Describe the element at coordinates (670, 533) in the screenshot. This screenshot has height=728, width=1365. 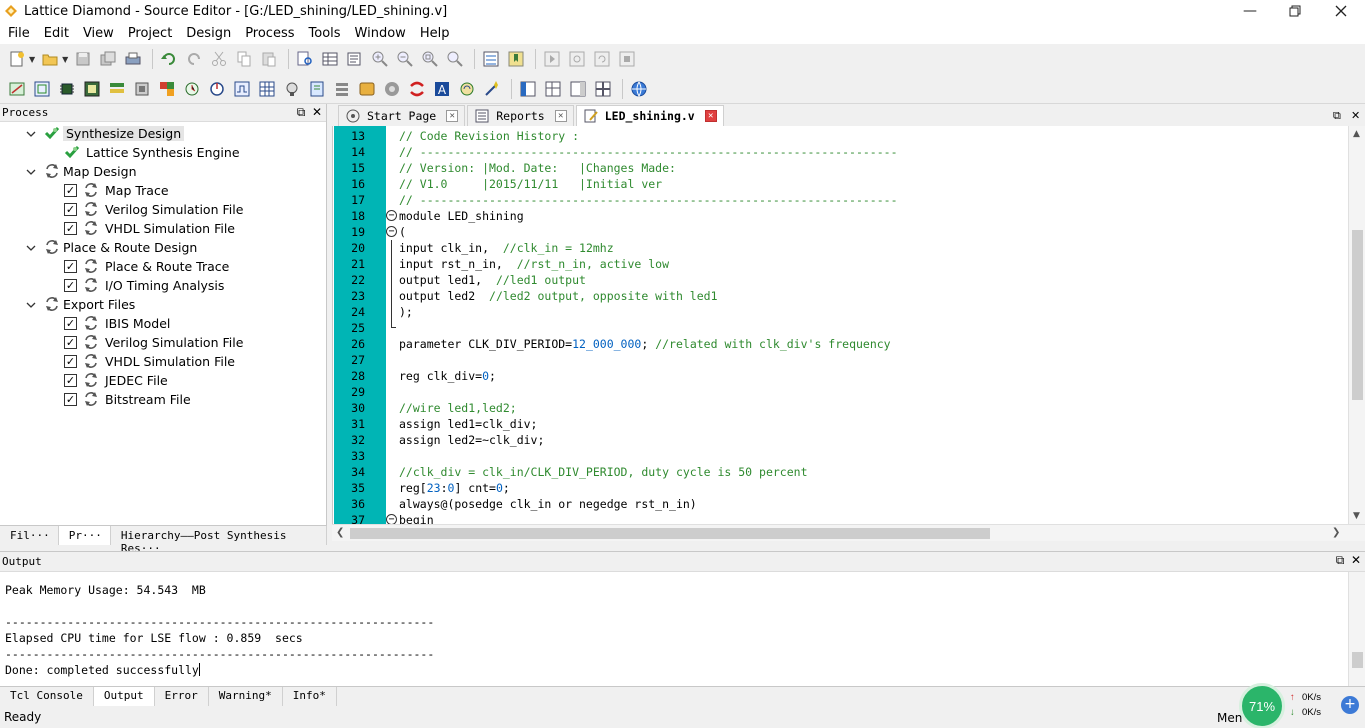
I see `editor-hscroll-thumb` at that location.